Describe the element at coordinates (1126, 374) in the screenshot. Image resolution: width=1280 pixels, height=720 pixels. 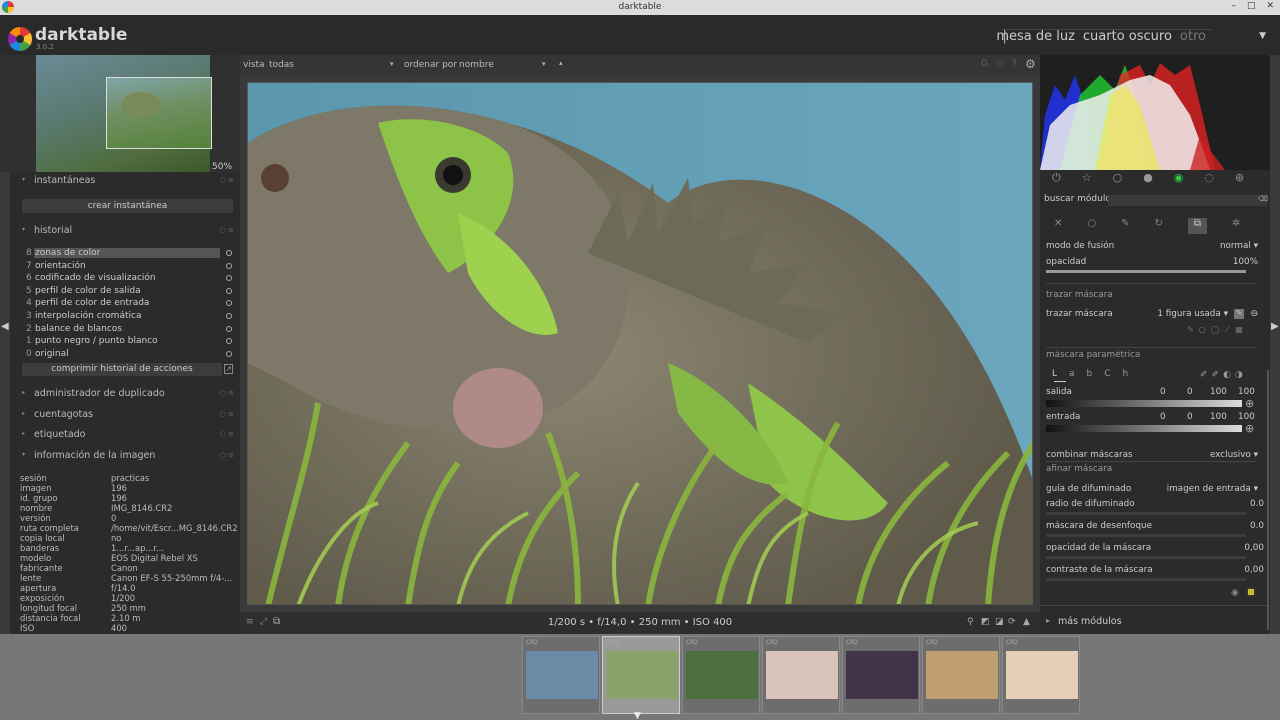
I see `channel-tab-h: h` at that location.